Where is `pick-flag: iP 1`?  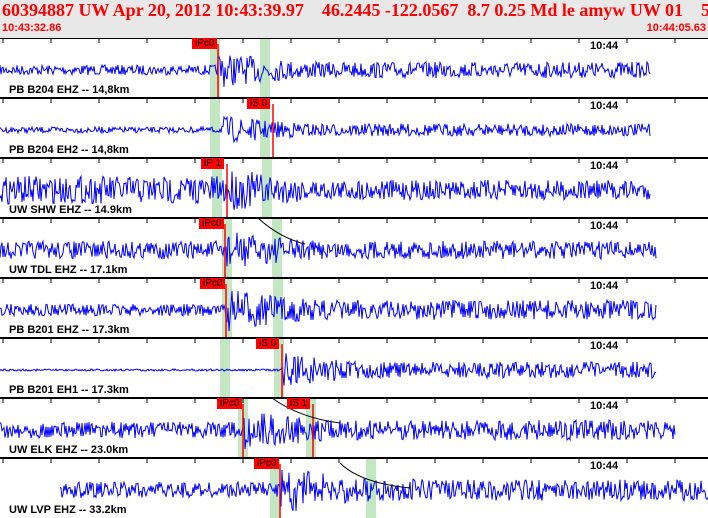
pick-flag: iP 1 is located at coordinates (213, 163).